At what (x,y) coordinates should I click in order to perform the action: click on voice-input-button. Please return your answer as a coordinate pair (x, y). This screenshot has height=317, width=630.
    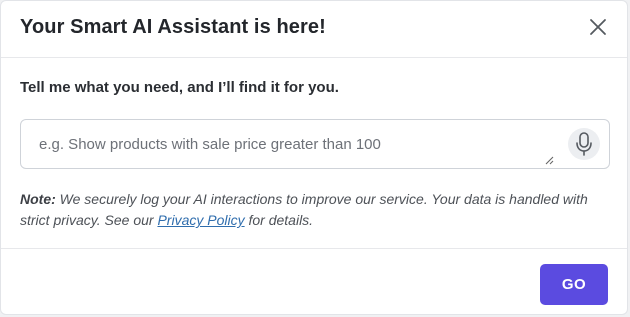
    Looking at the image, I should click on (584, 144).